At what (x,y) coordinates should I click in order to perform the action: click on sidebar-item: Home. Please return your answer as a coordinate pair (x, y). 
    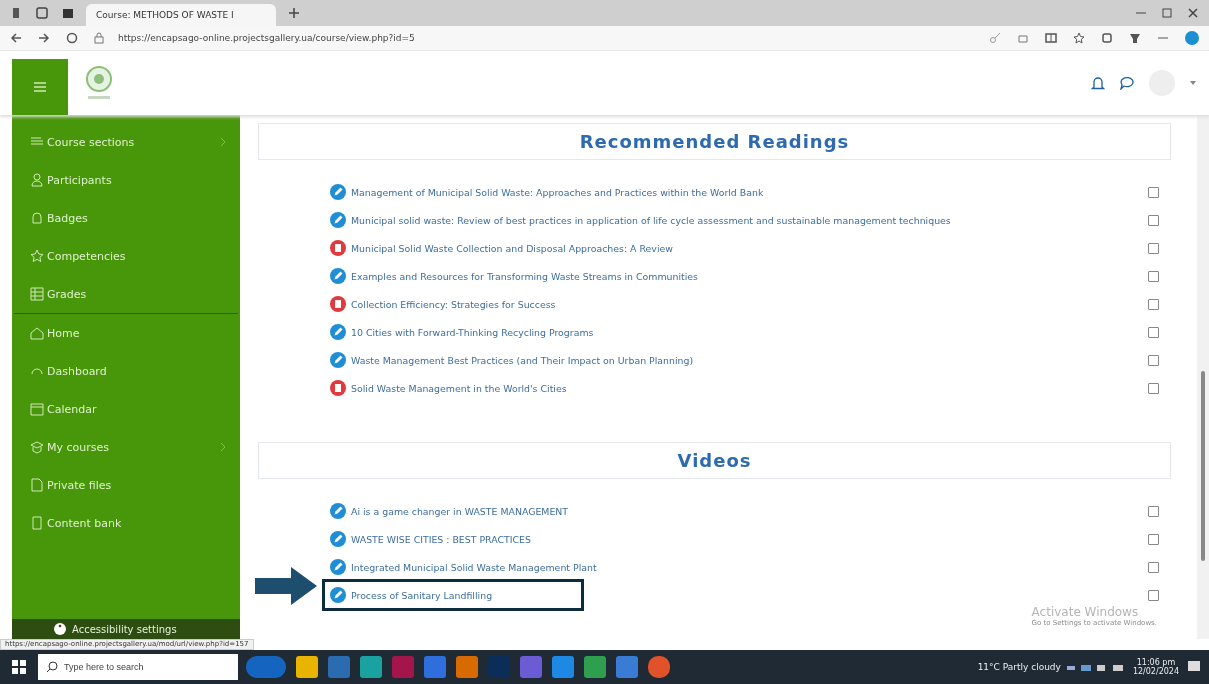
    Looking at the image, I should click on (126, 333).